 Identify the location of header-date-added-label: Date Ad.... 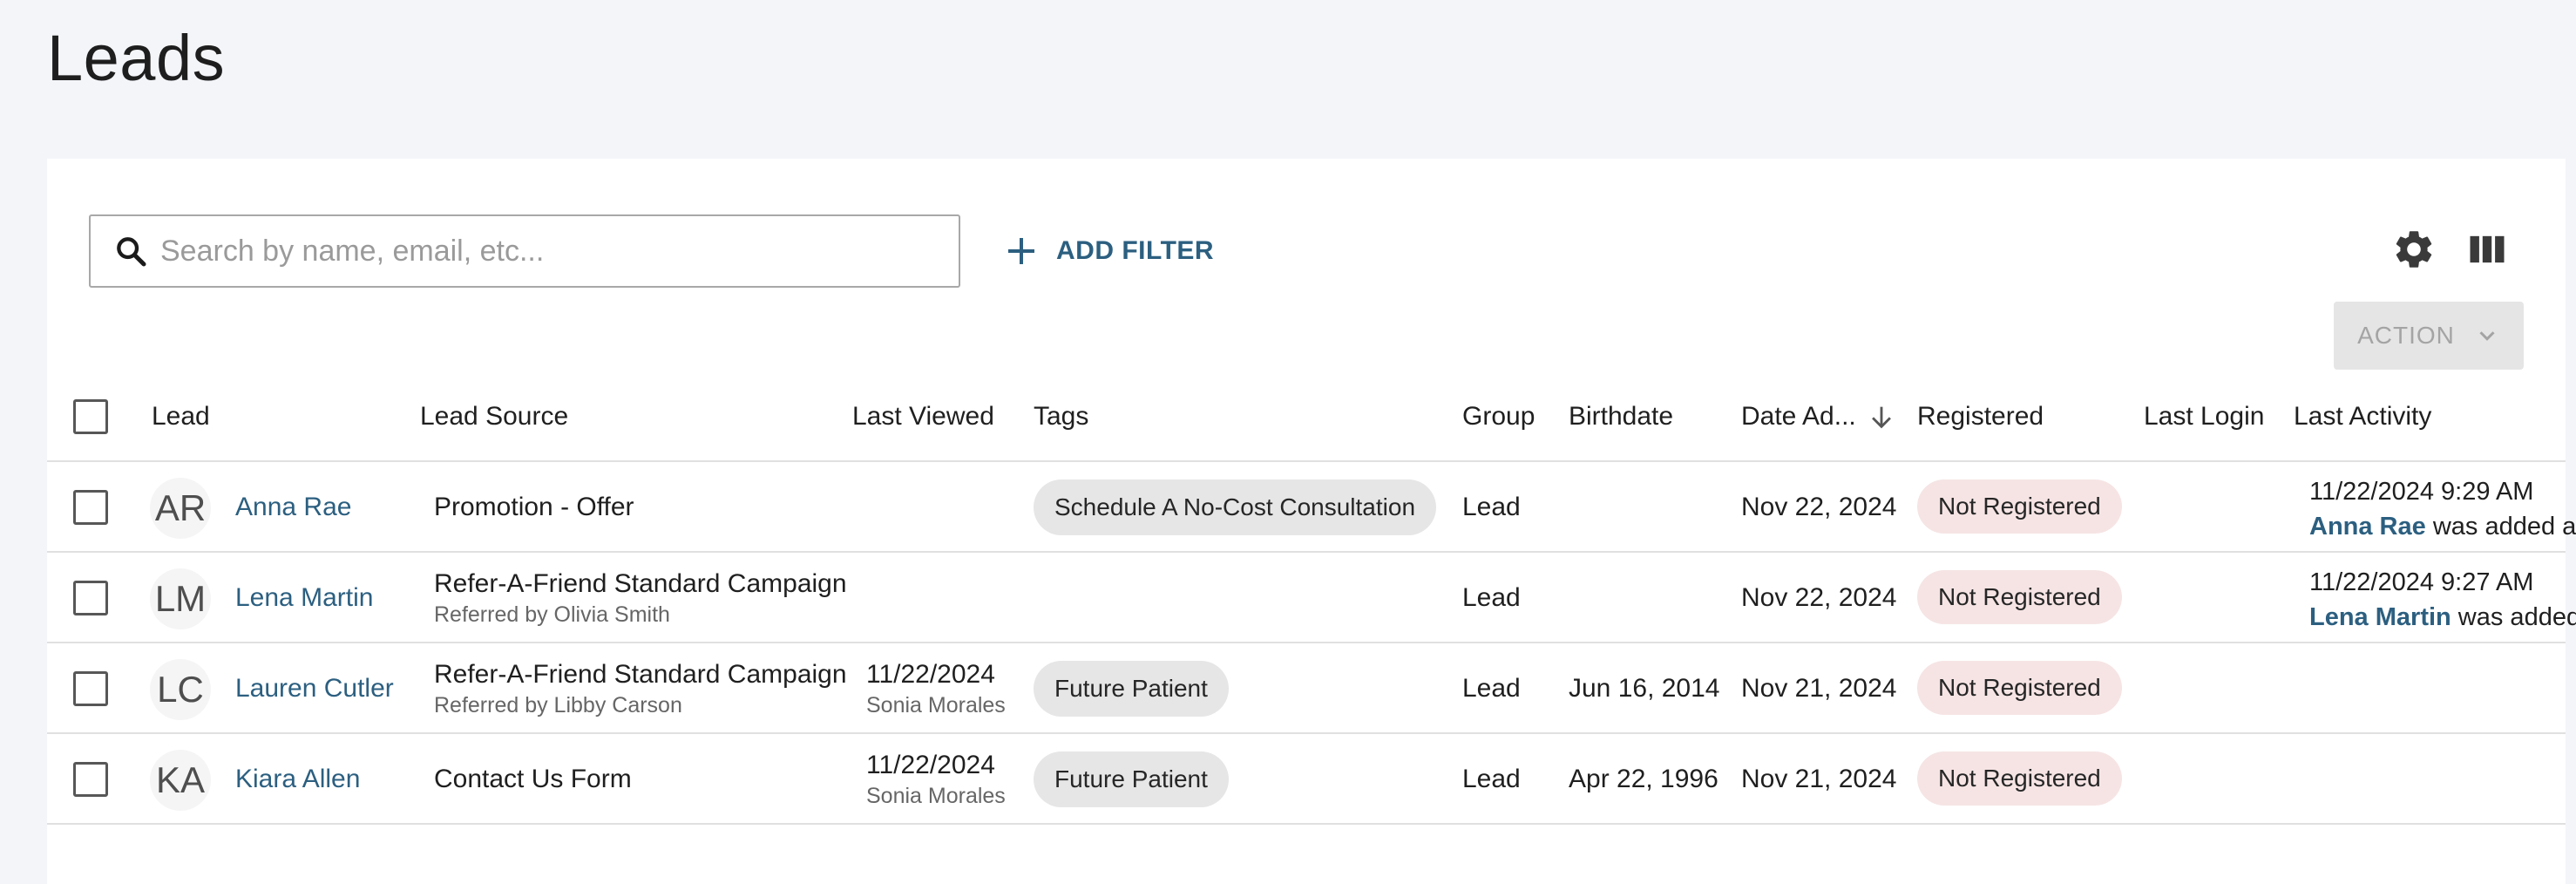
(1799, 416).